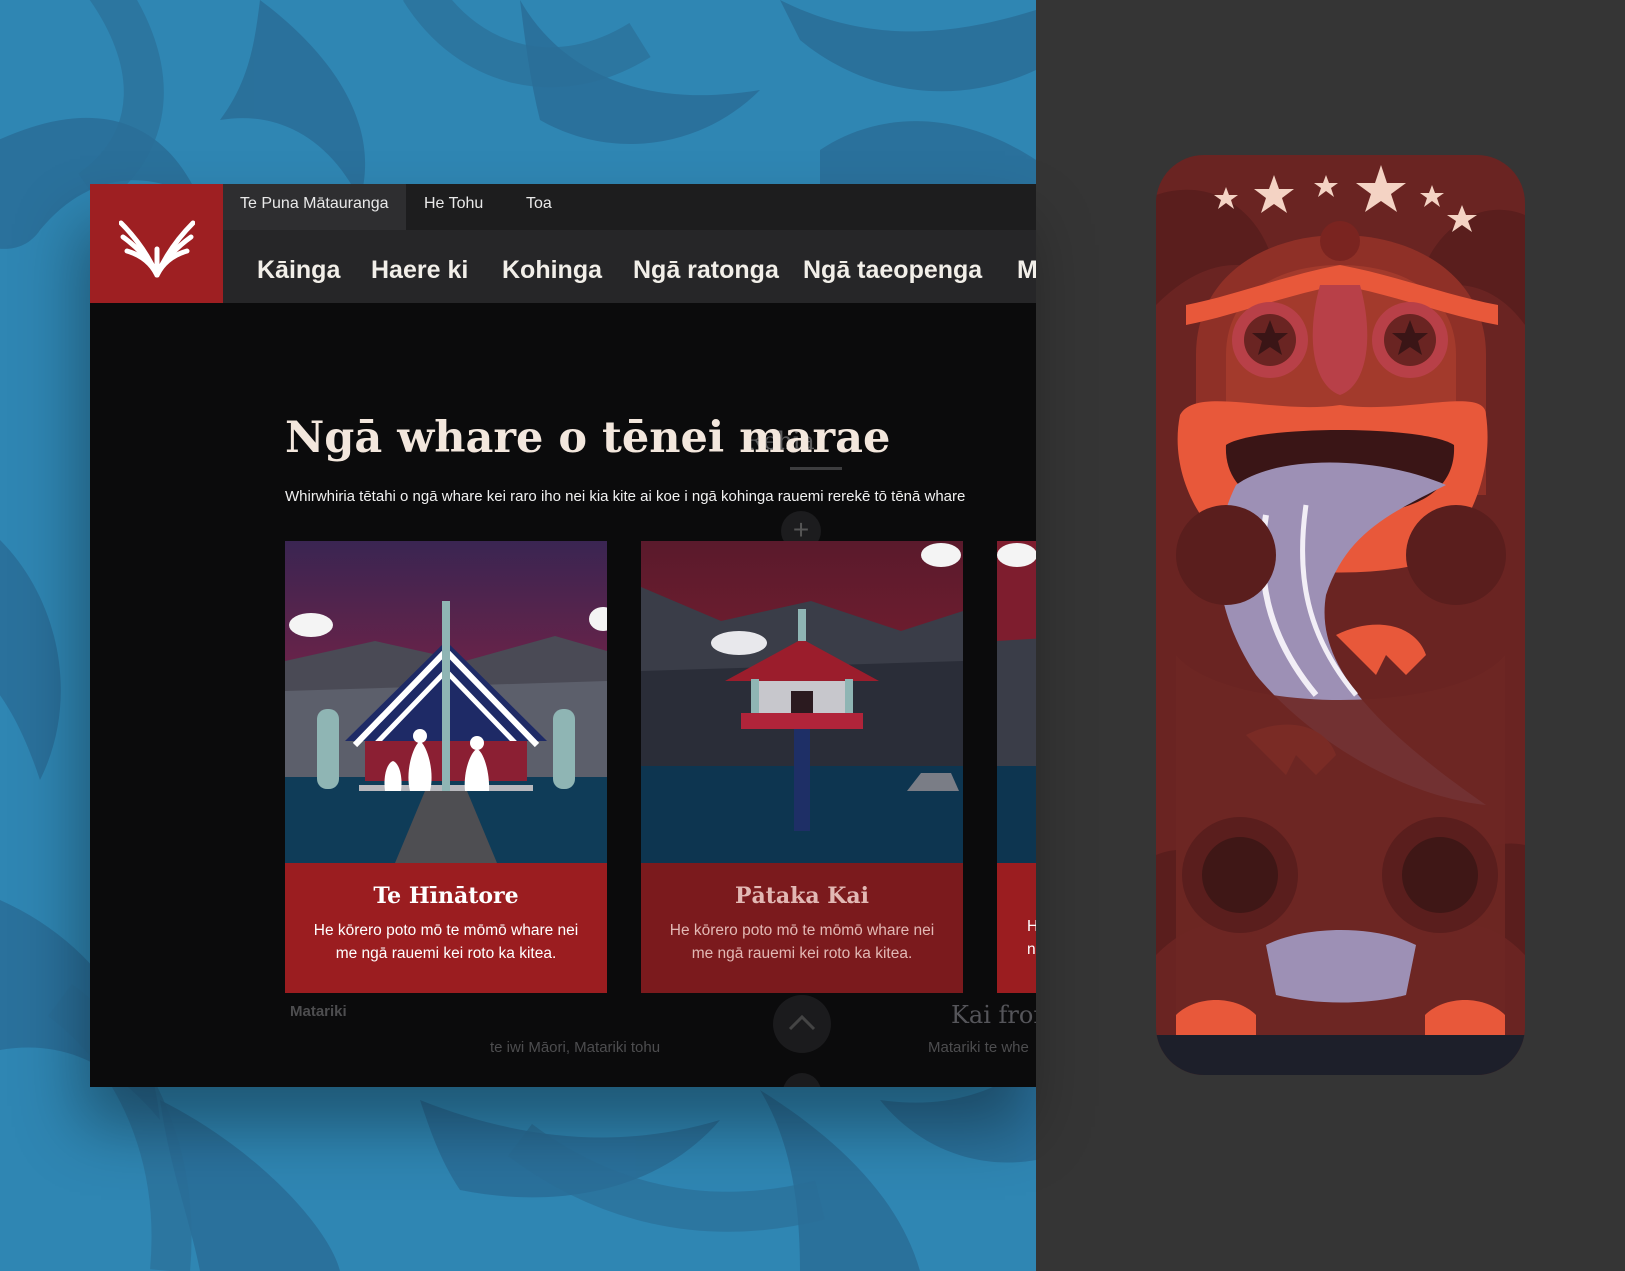 This screenshot has height=1271, width=1625. What do you see at coordinates (446, 896) in the screenshot?
I see `card-title: Te Hīnātore` at bounding box center [446, 896].